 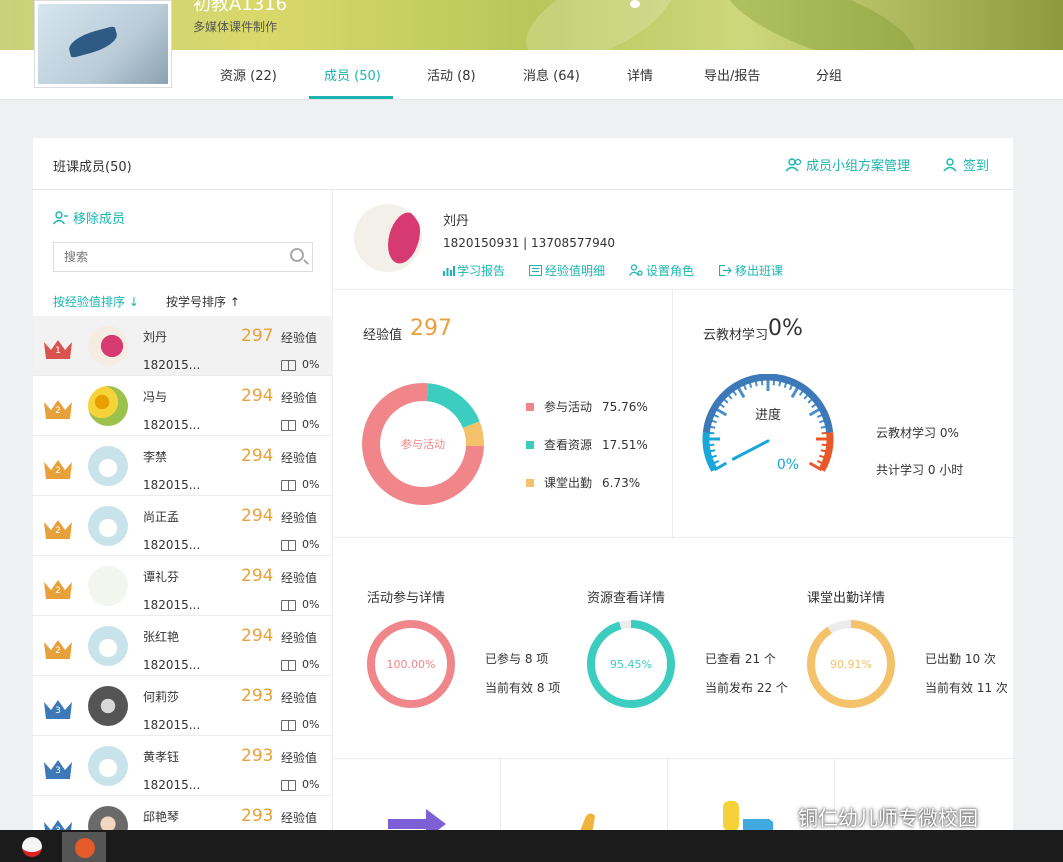 I want to click on tab-details: 详情, so click(x=640, y=74).